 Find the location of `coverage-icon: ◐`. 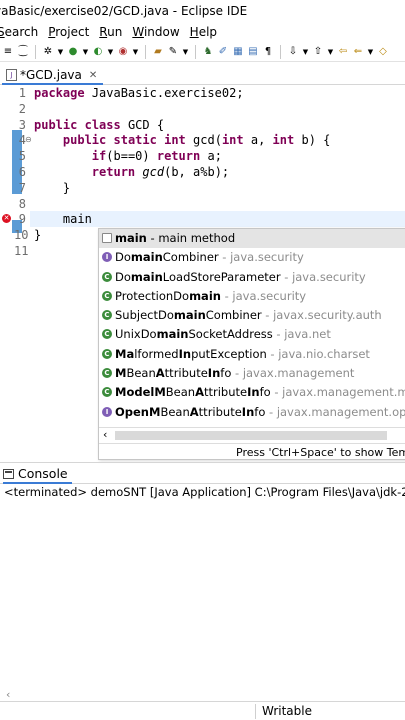

coverage-icon: ◐ is located at coordinates (98, 52).